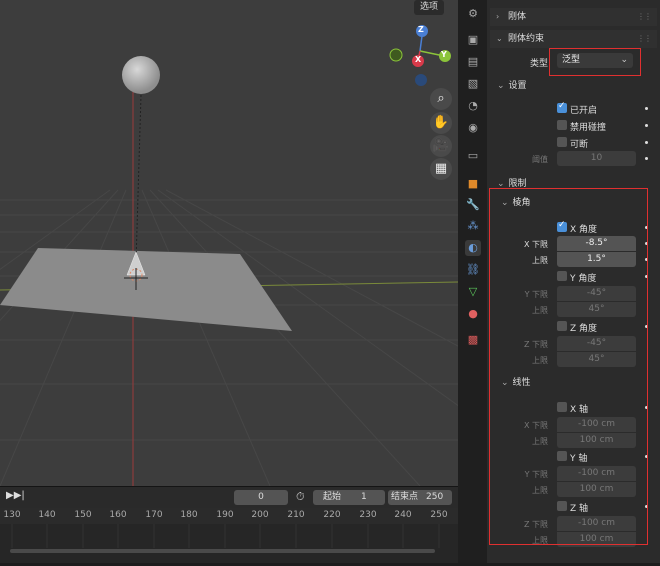  Describe the element at coordinates (473, 40) in the screenshot. I see `render-icon: ▣` at that location.